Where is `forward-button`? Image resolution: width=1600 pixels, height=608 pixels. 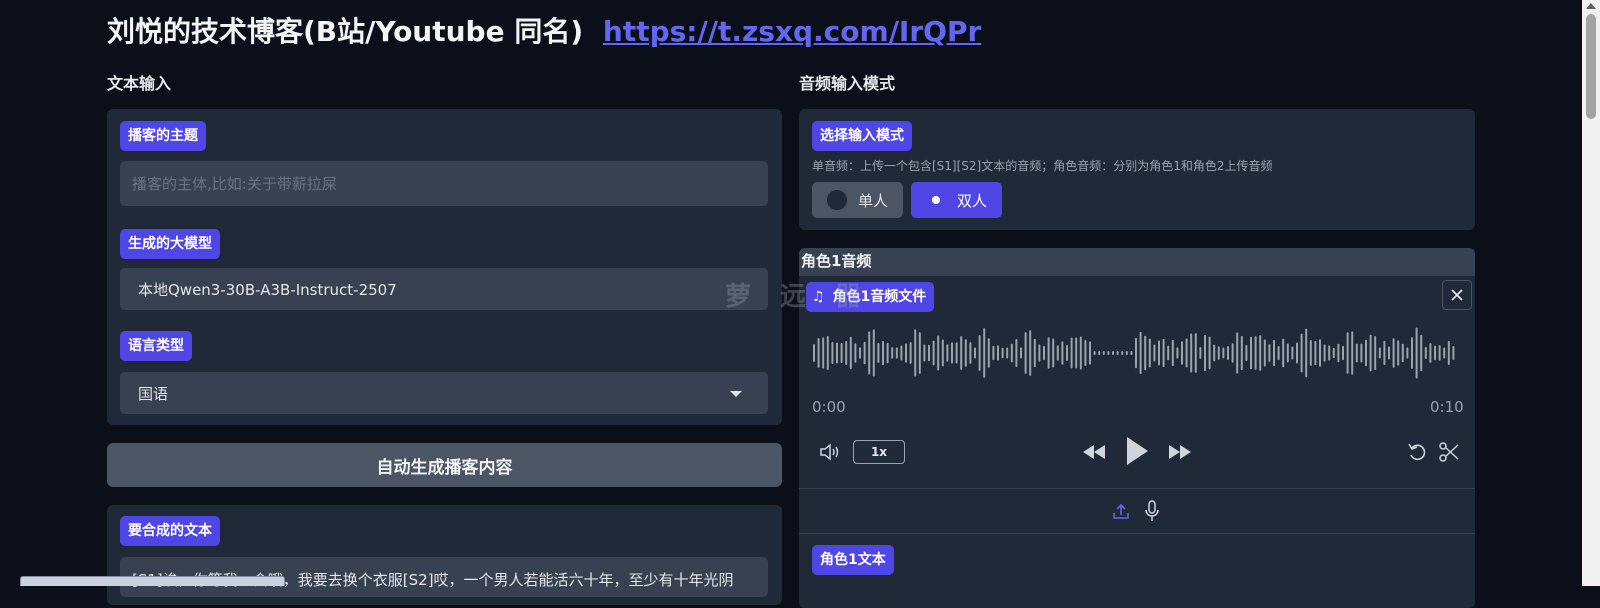 forward-button is located at coordinates (1180, 452).